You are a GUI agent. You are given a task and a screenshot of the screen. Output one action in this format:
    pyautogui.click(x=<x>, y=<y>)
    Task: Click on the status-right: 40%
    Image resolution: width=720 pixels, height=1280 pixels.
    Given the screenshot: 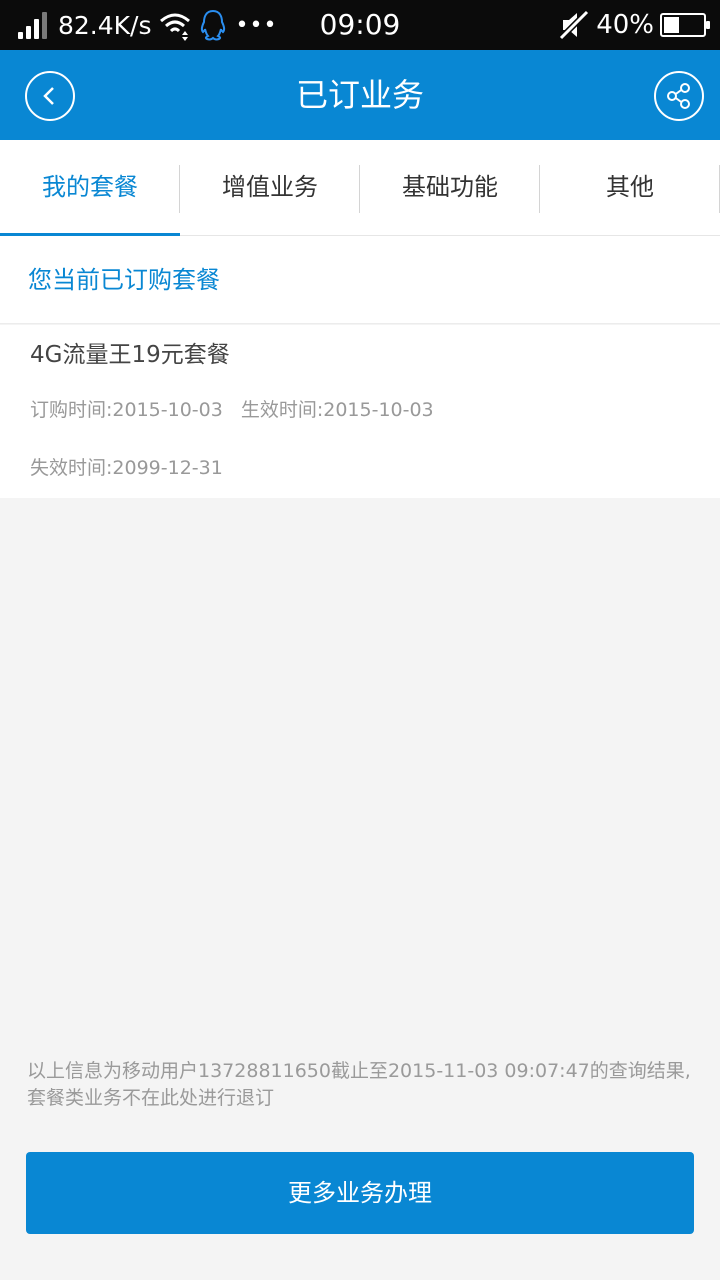 What is the action you would take?
    pyautogui.click(x=634, y=25)
    